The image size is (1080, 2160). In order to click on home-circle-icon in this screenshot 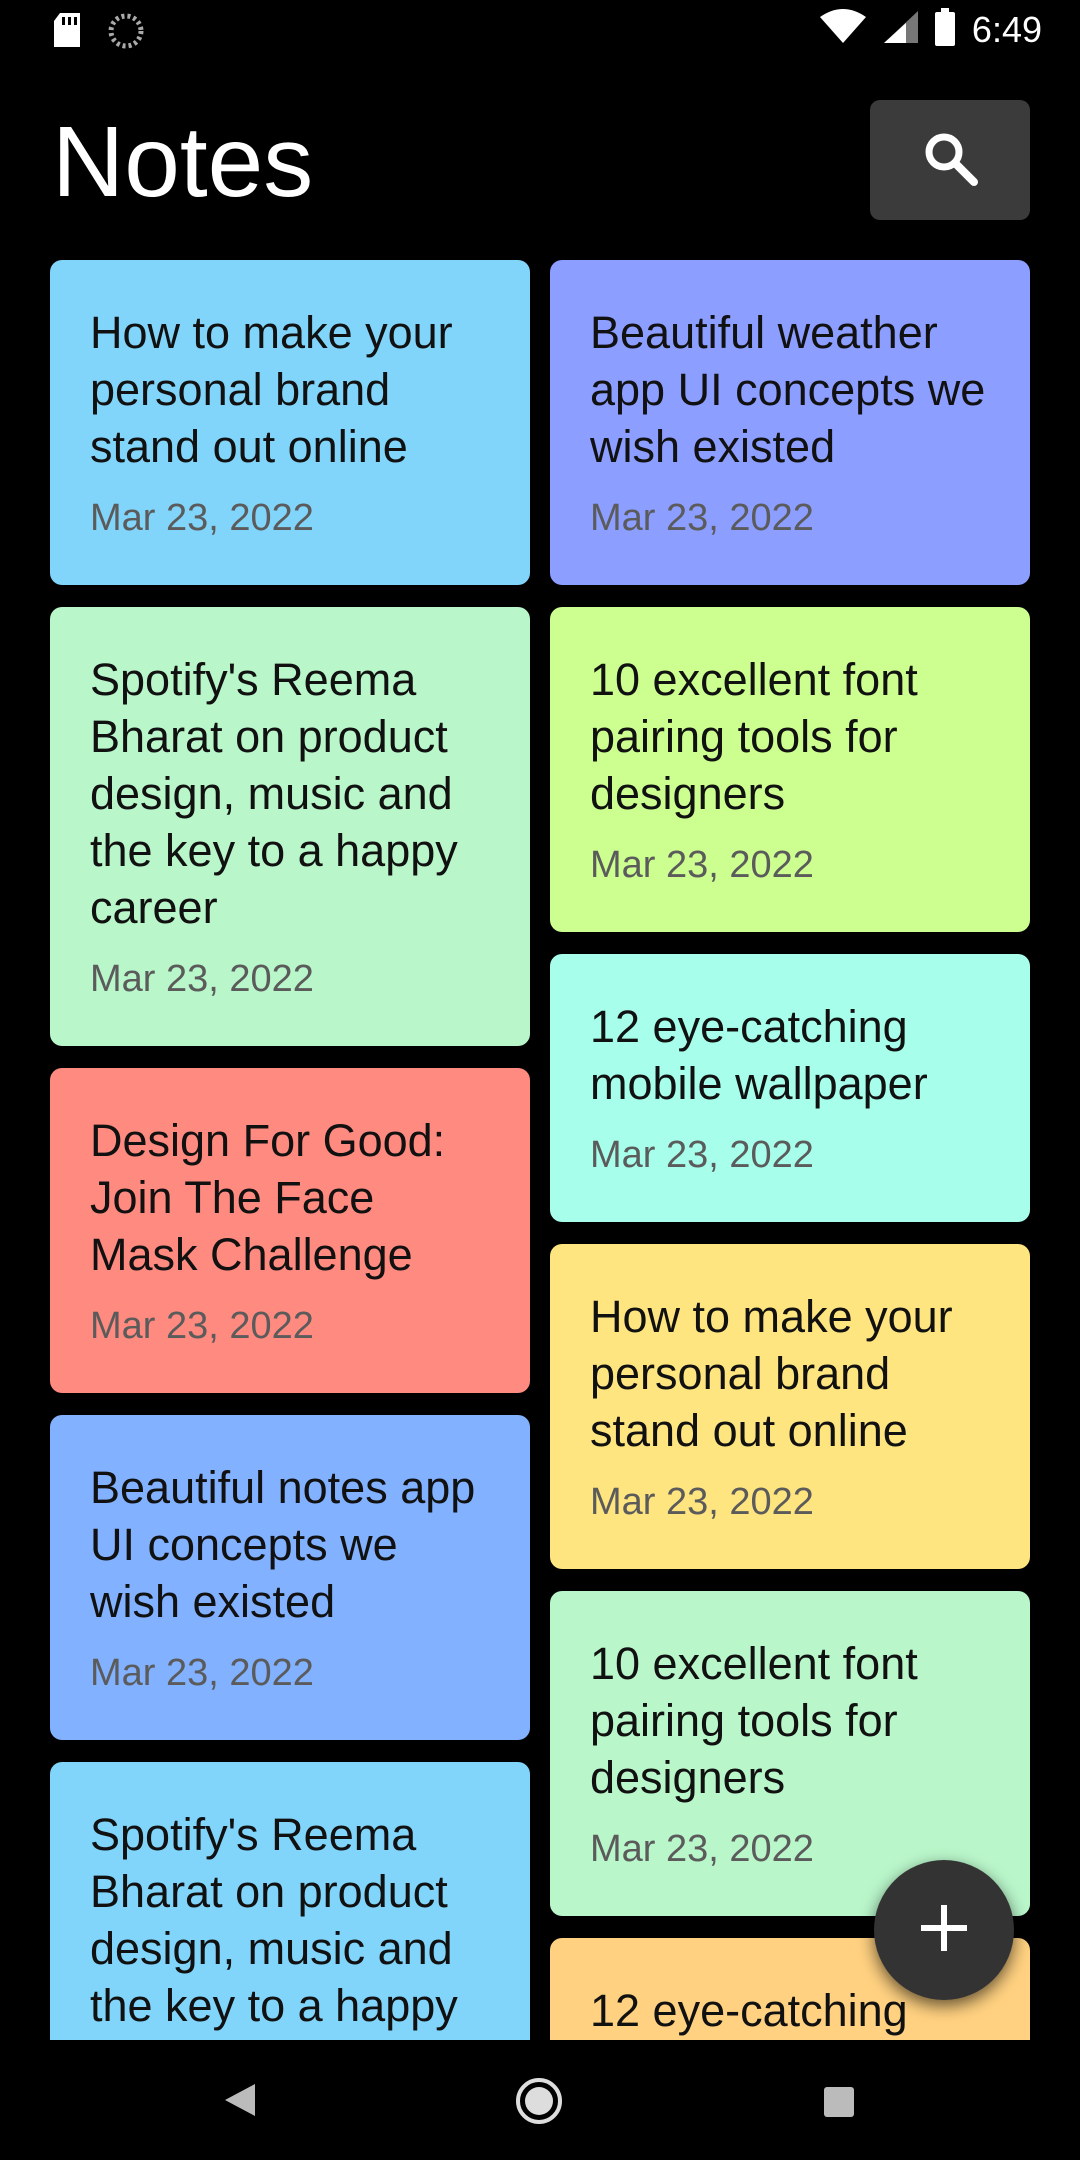, I will do `click(539, 2103)`.